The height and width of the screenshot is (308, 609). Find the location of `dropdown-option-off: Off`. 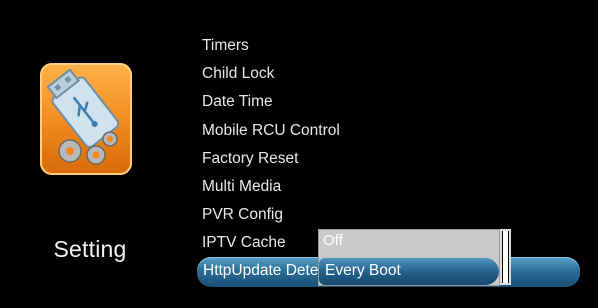

dropdown-option-off: Off is located at coordinates (333, 240).